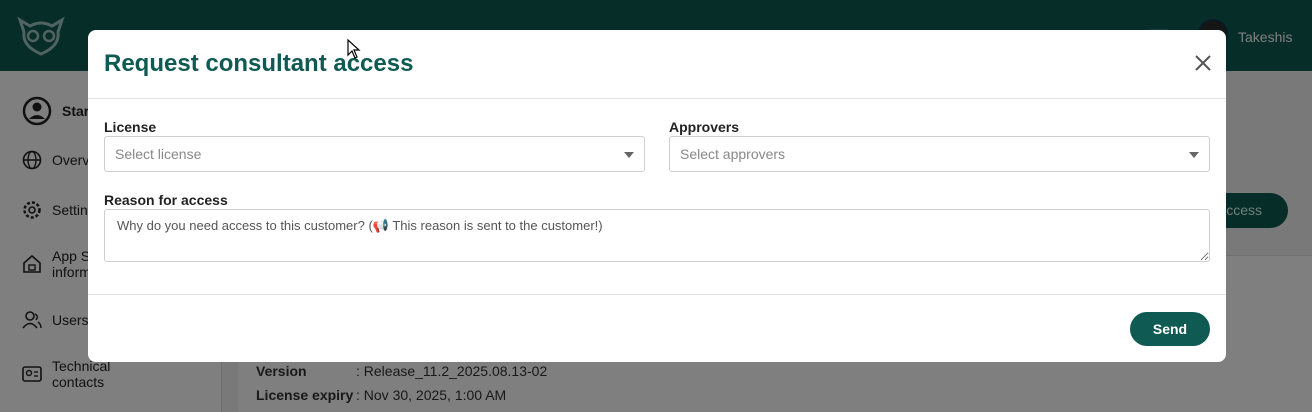 The height and width of the screenshot is (412, 1312). Describe the element at coordinates (657, 64) in the screenshot. I see `modal-header: Request consultant access` at that location.